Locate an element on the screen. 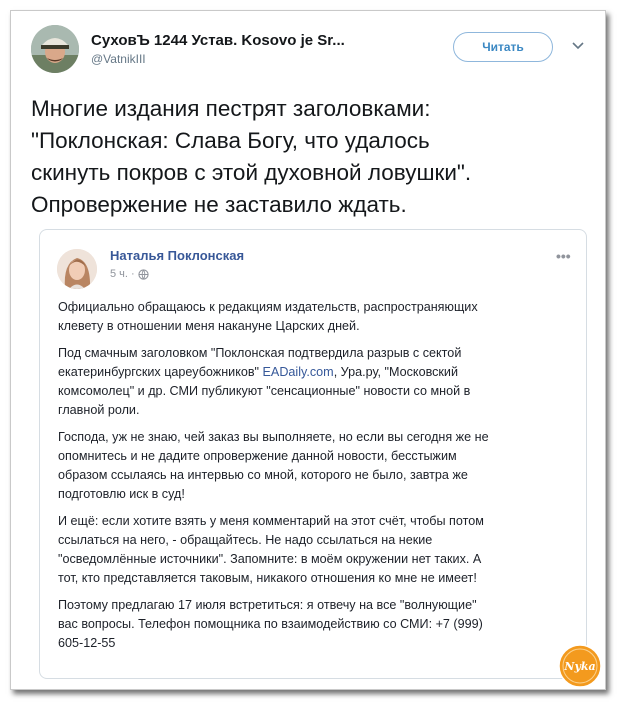 This screenshot has height=702, width=620. post-text-span: , Ура.ру, "Московский is located at coordinates (396, 372).